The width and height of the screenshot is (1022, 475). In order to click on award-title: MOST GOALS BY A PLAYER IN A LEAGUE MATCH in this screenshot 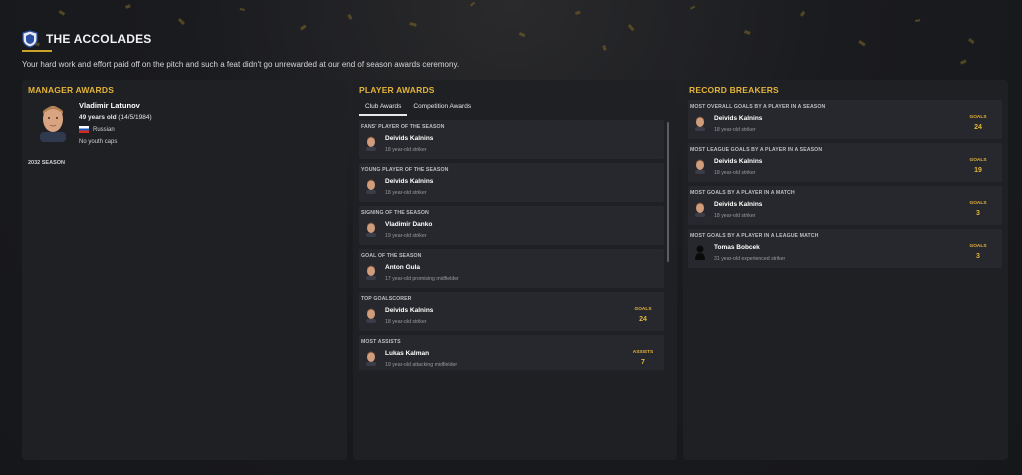, I will do `click(754, 236)`.